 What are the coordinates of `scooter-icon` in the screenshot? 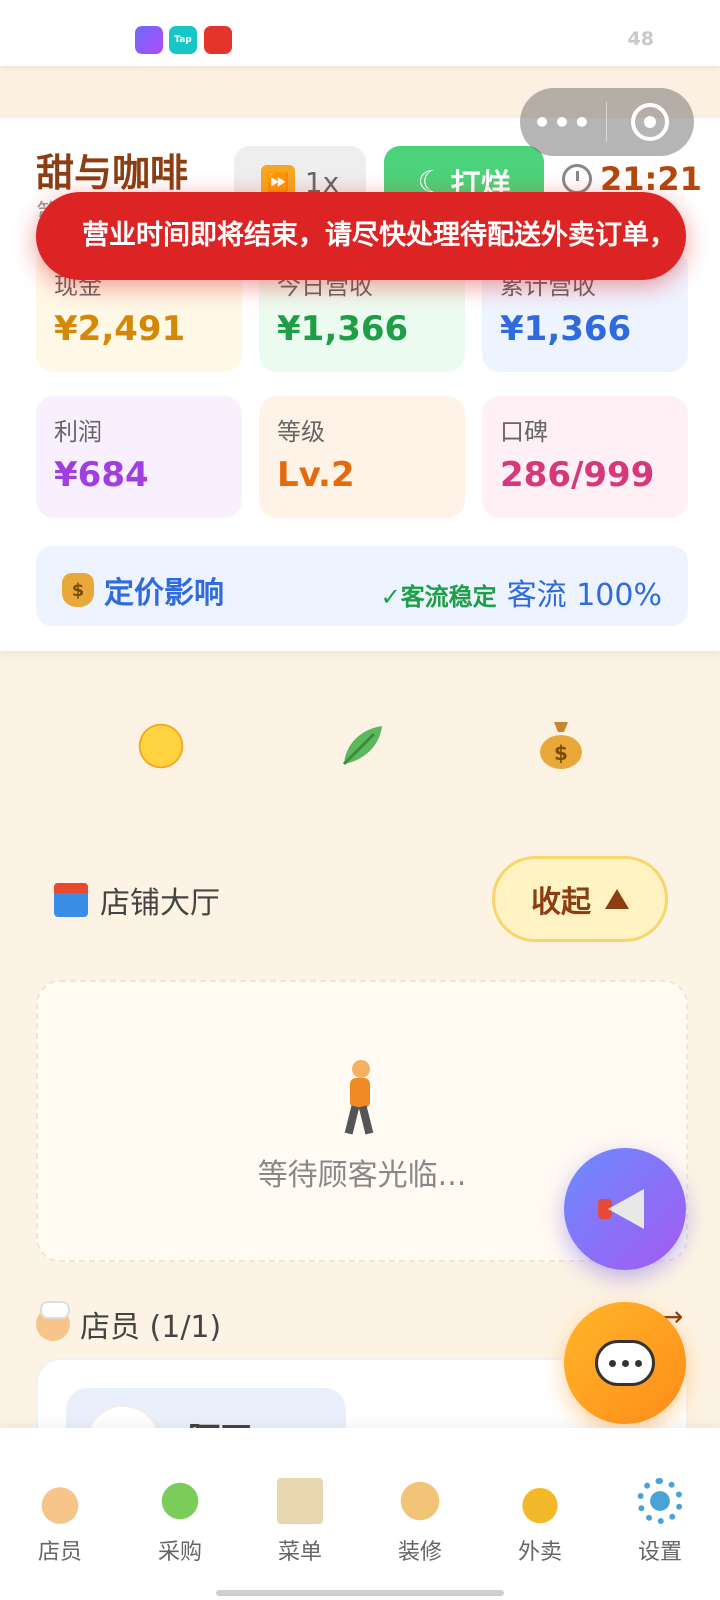 It's located at (540, 1501).